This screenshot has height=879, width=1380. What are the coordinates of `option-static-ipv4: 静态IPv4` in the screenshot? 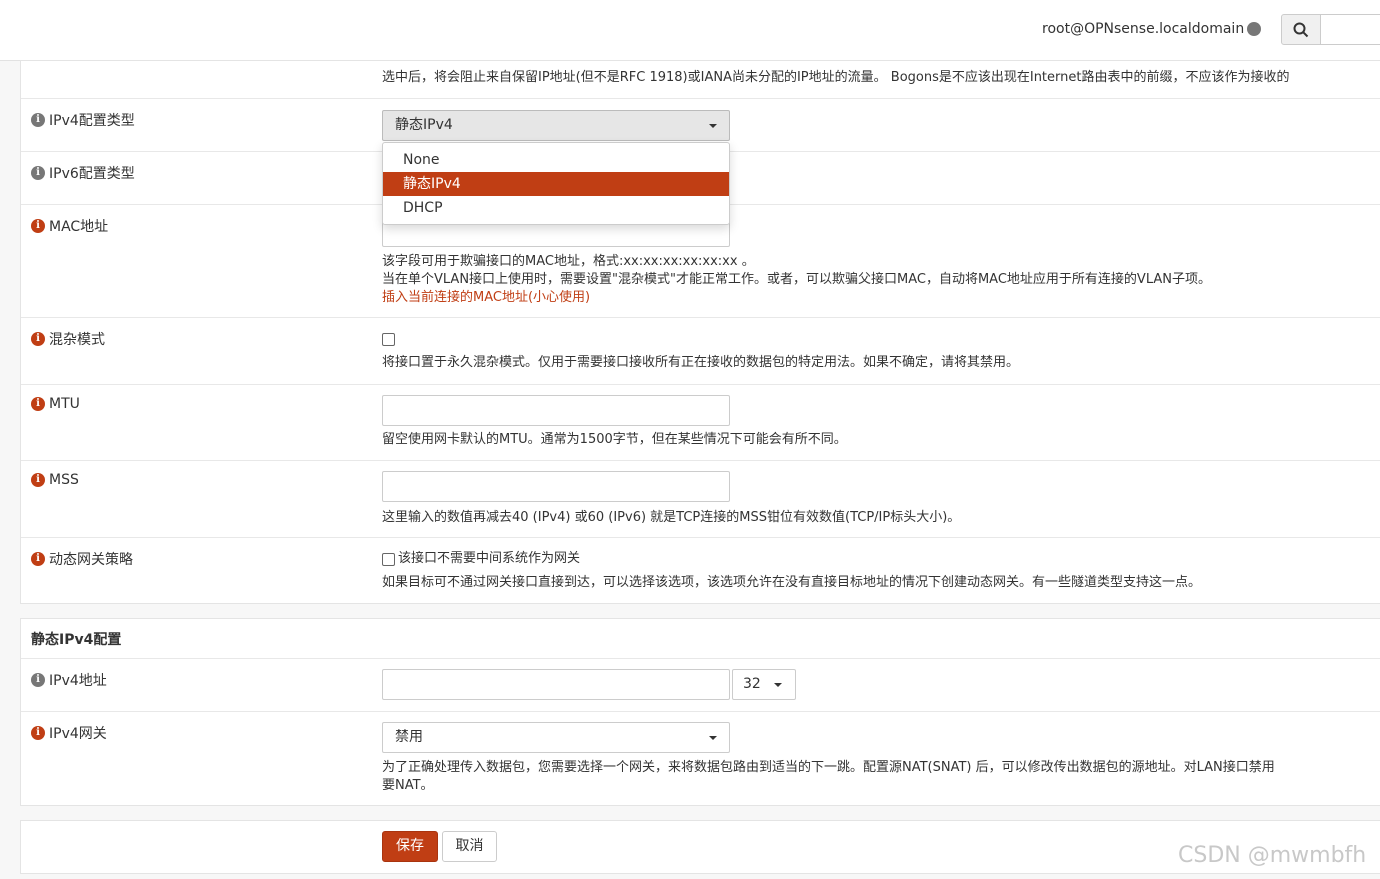 It's located at (556, 184).